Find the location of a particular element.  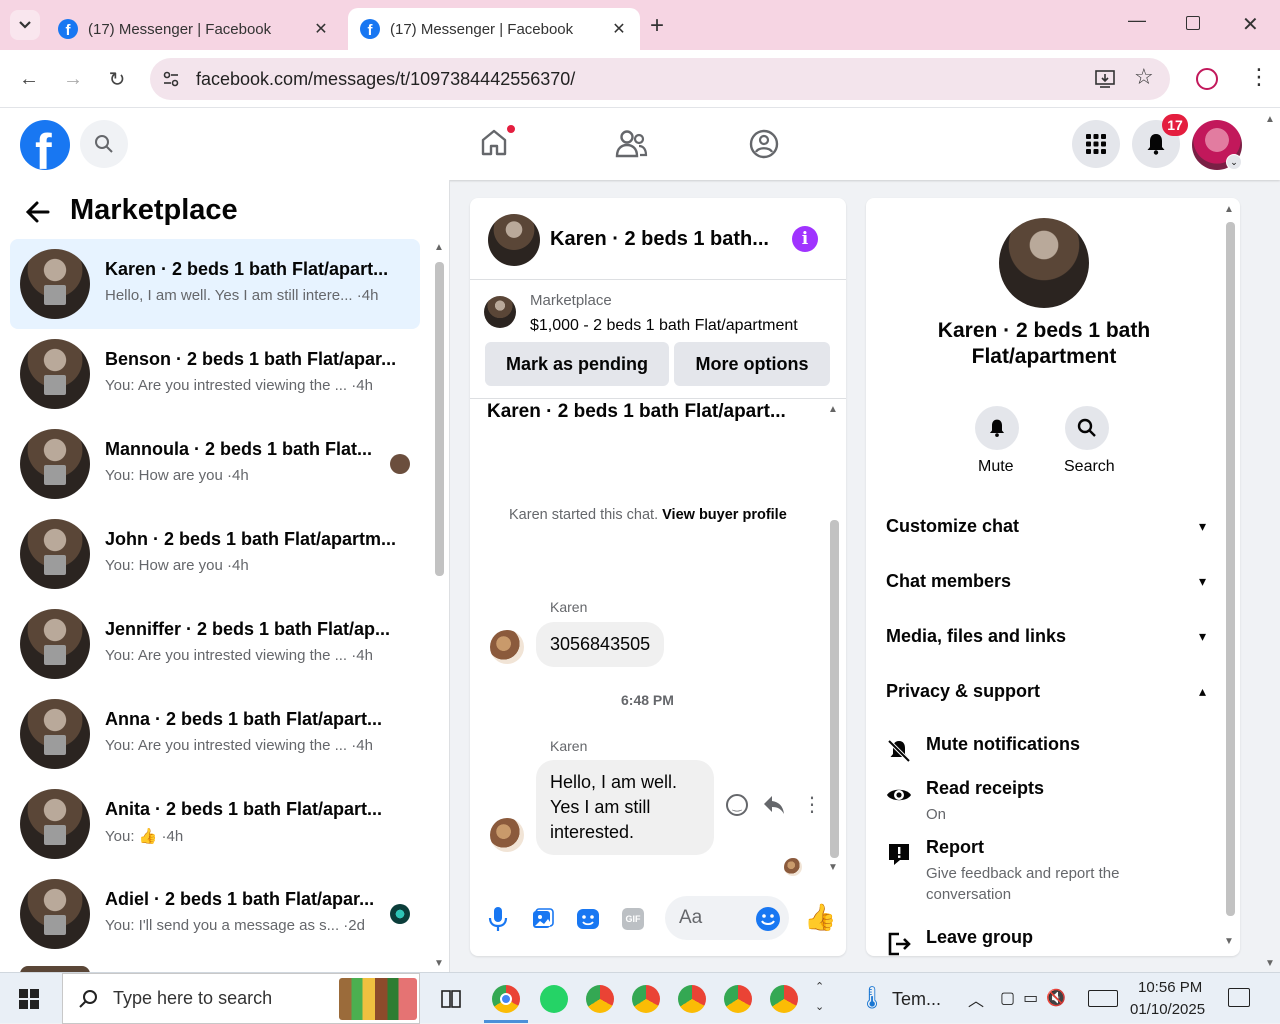

emoji-icon is located at coordinates (768, 919).